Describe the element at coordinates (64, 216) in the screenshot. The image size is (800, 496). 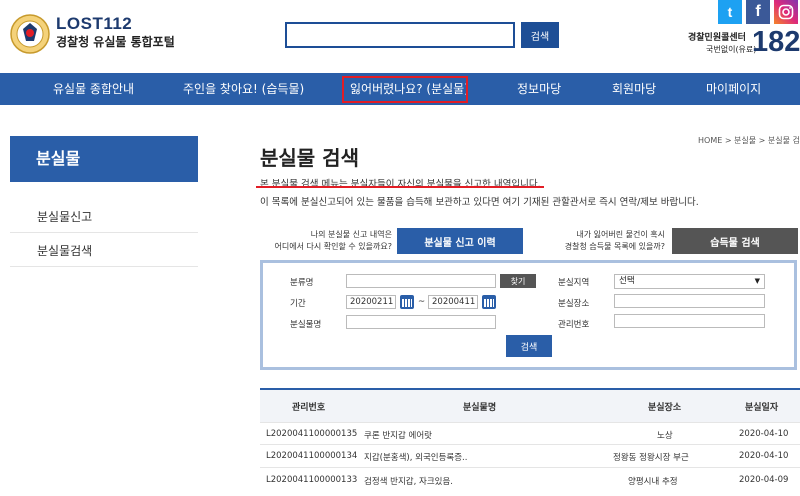
I see `sidebar-item-lost-report: 분실물신고` at that location.